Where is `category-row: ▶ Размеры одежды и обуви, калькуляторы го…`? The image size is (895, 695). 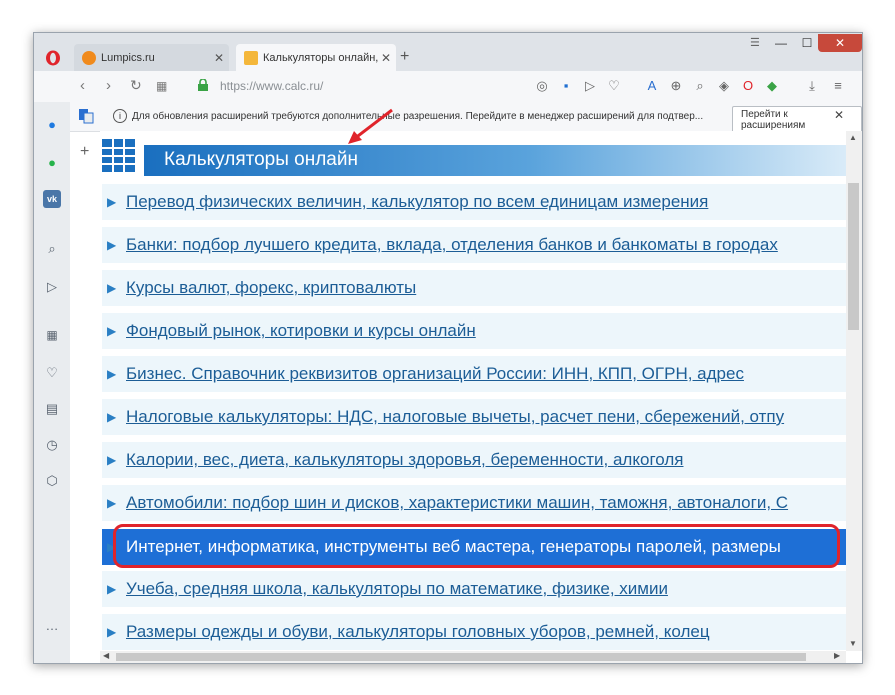 category-row: ▶ Размеры одежды и обуви, калькуляторы го… is located at coordinates (474, 632).